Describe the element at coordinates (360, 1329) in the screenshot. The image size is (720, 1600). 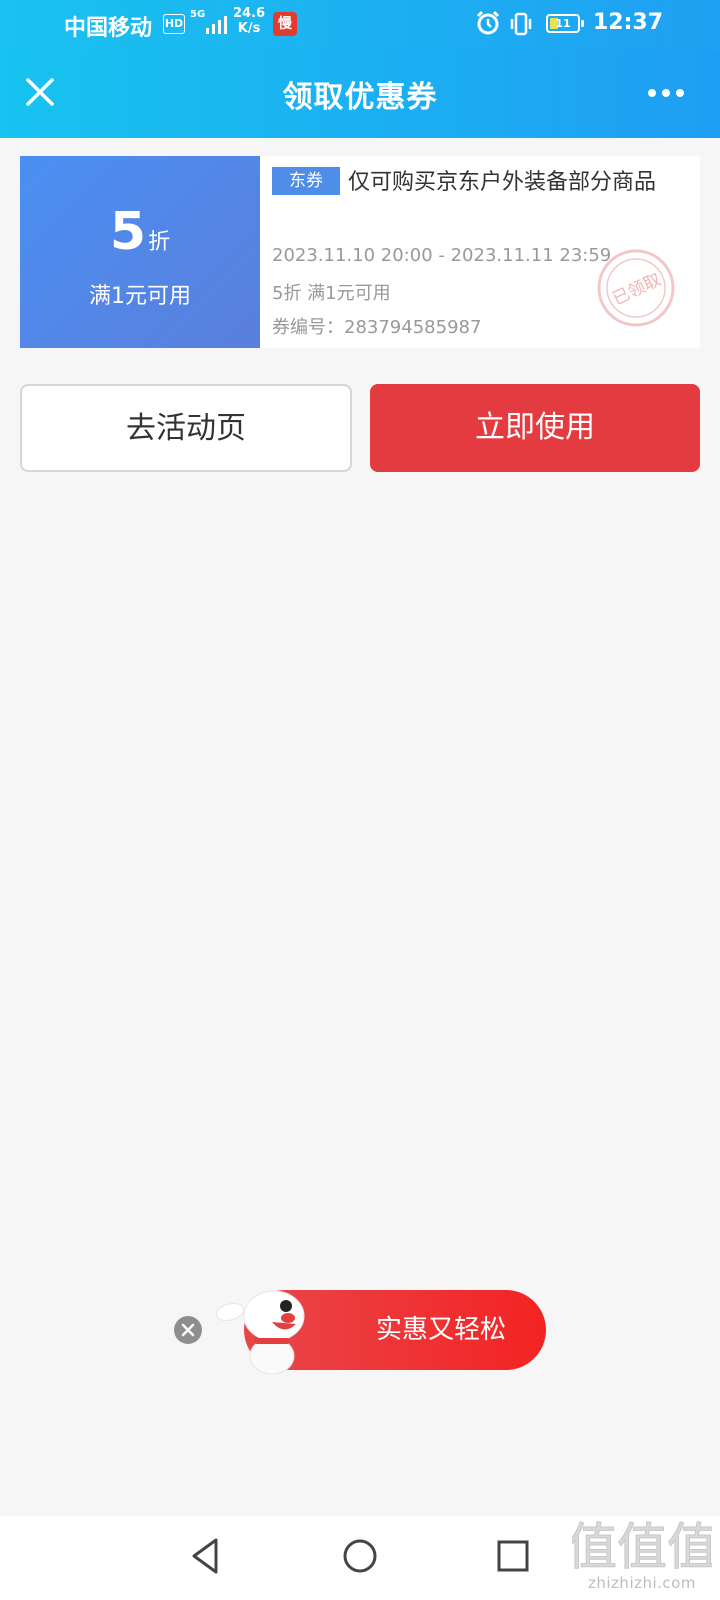
I see `promo-banner: 实惠又轻松` at that location.